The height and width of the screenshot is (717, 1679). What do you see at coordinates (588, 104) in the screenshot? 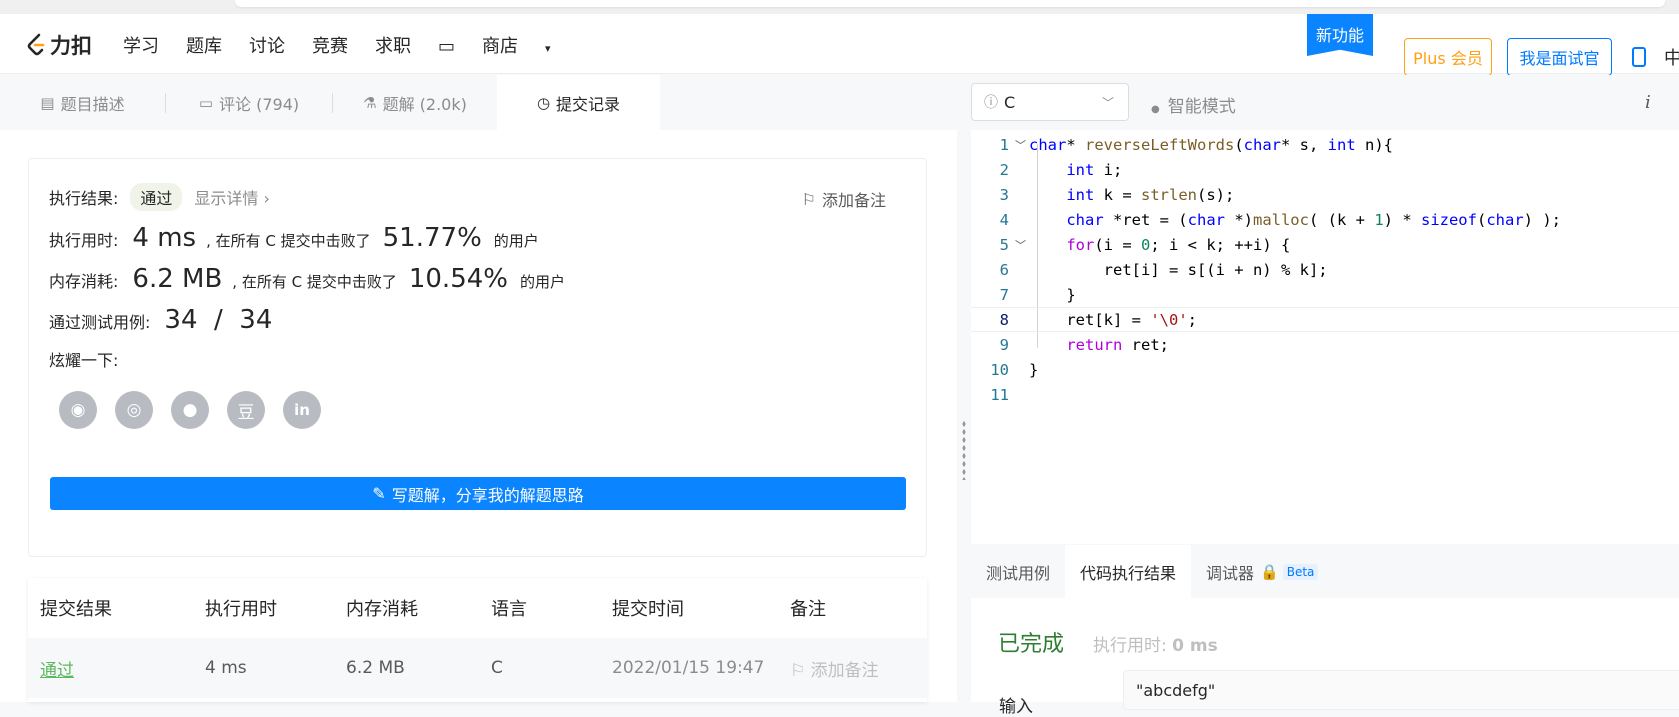
I see `tab-submissions-label: 提交记录` at bounding box center [588, 104].